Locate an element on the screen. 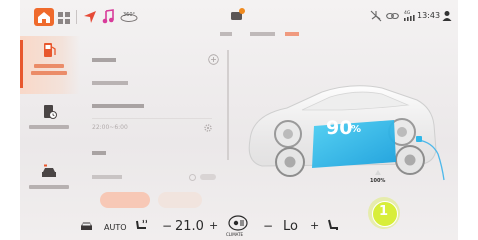  charging-port-icon is located at coordinates (419, 139).